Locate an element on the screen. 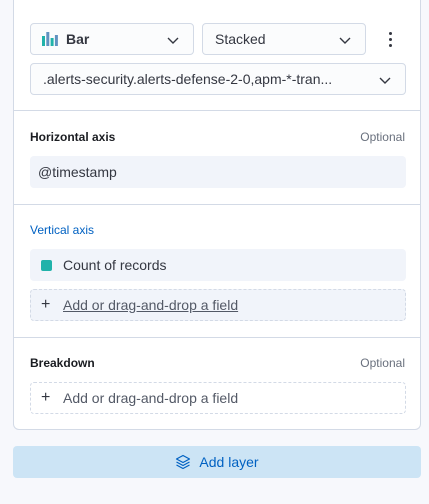 The image size is (429, 504). breakdown-add-field: + Add or drag-and-drop a field is located at coordinates (218, 398).